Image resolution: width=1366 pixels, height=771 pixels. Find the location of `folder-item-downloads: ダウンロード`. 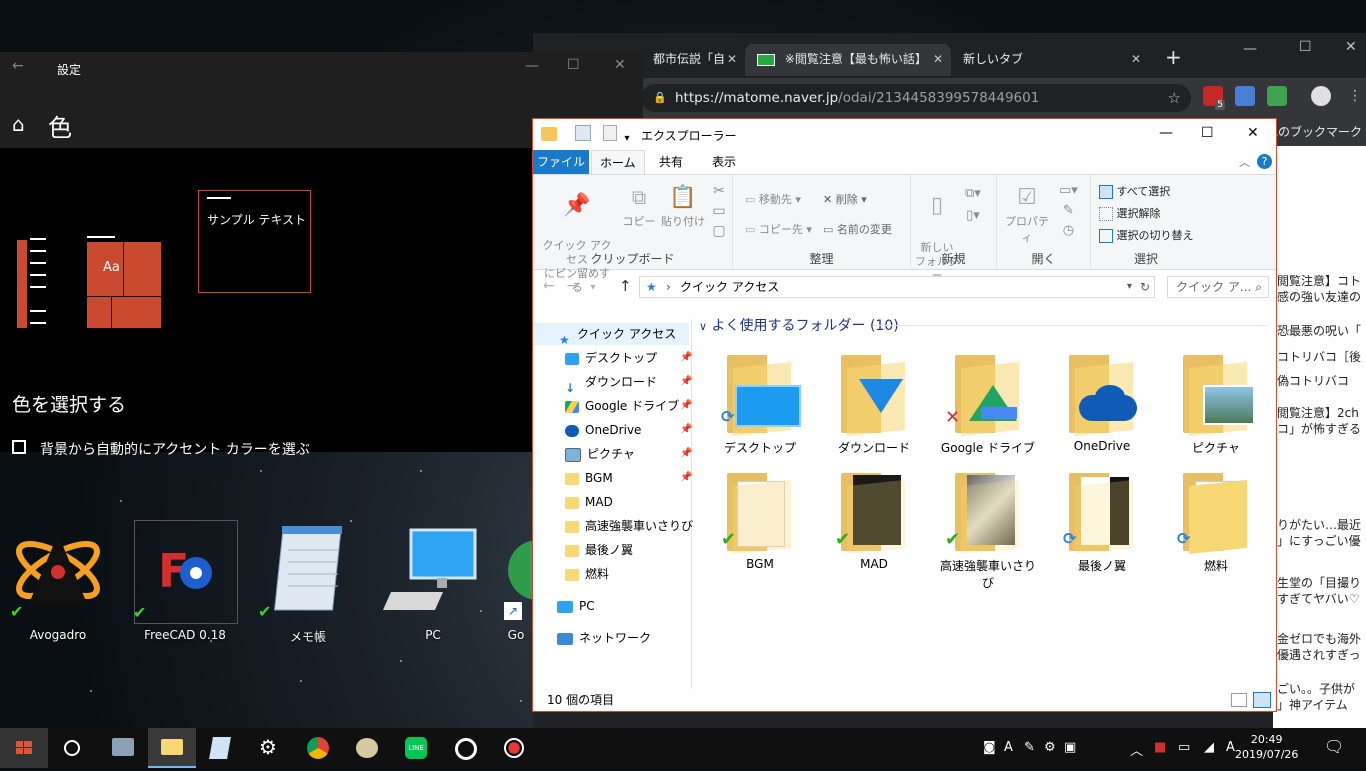

folder-item-downloads: ダウンロード is located at coordinates (874, 407).